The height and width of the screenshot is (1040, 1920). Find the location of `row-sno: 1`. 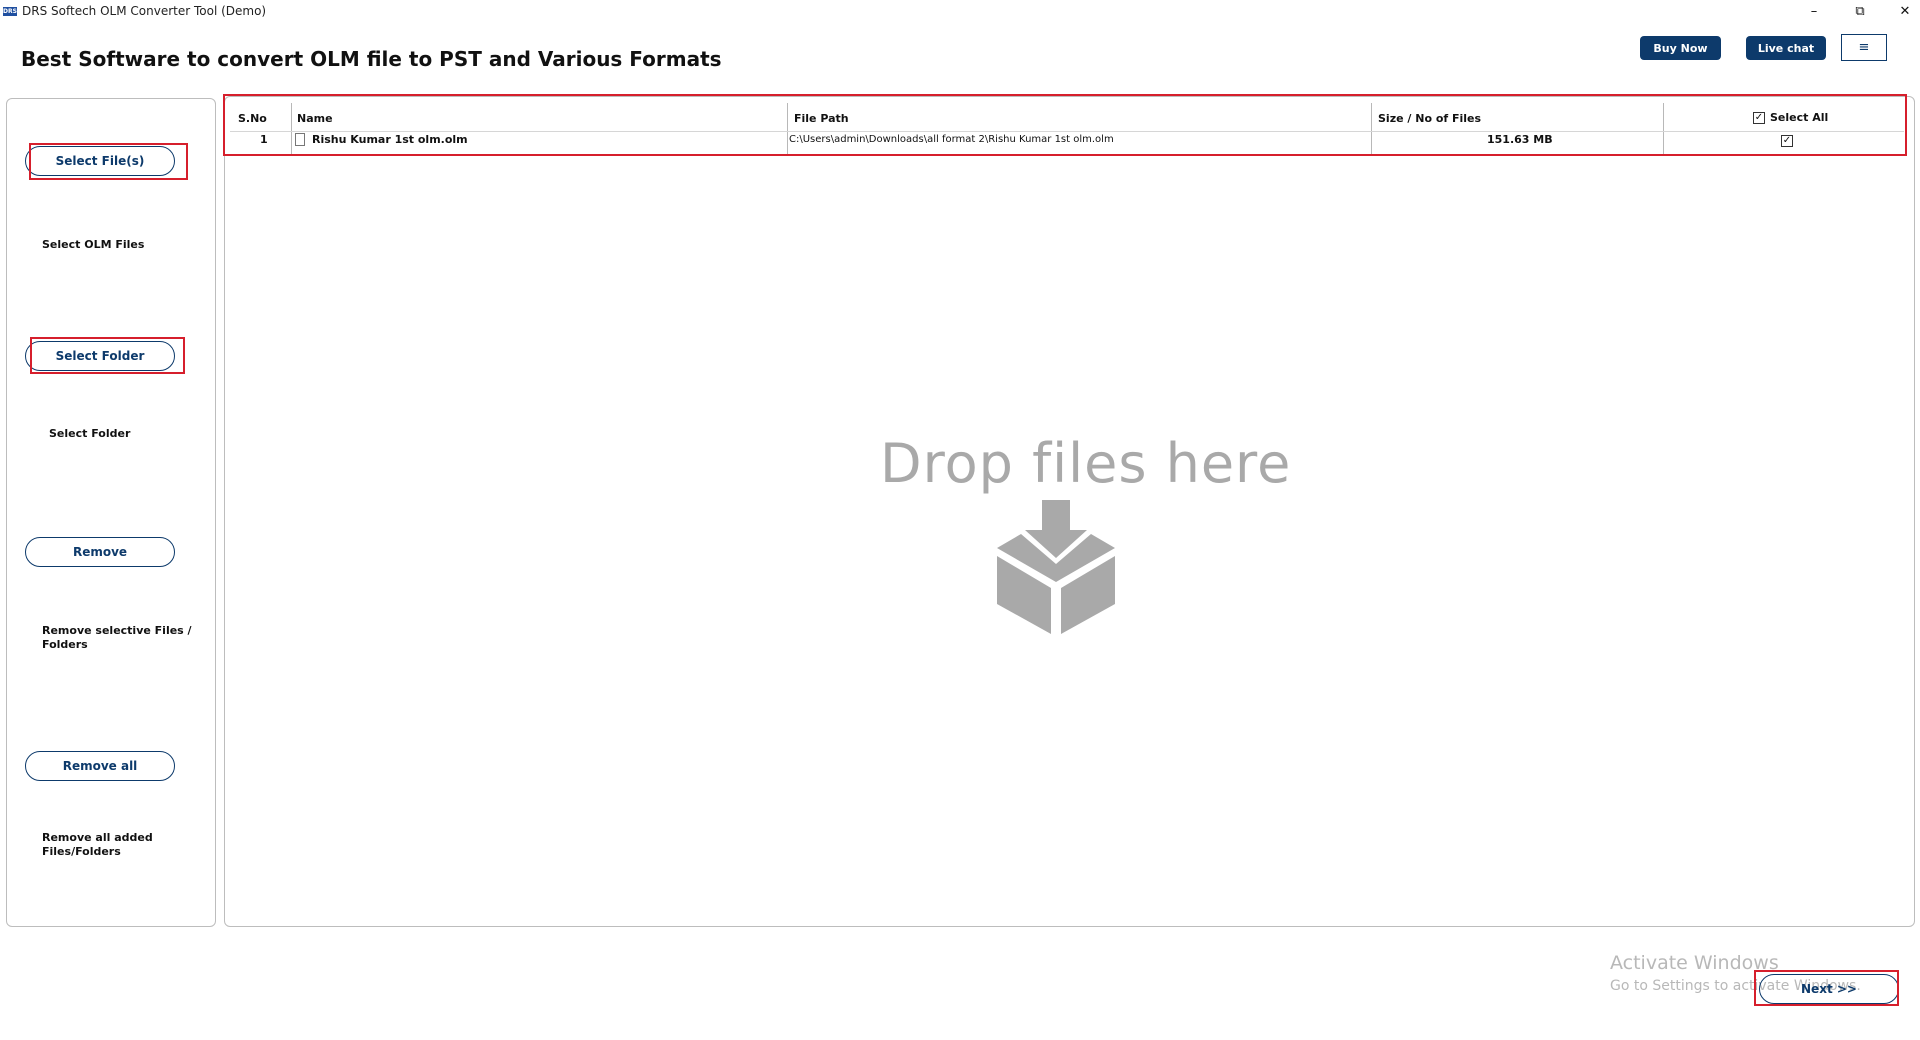

row-sno: 1 is located at coordinates (264, 139).